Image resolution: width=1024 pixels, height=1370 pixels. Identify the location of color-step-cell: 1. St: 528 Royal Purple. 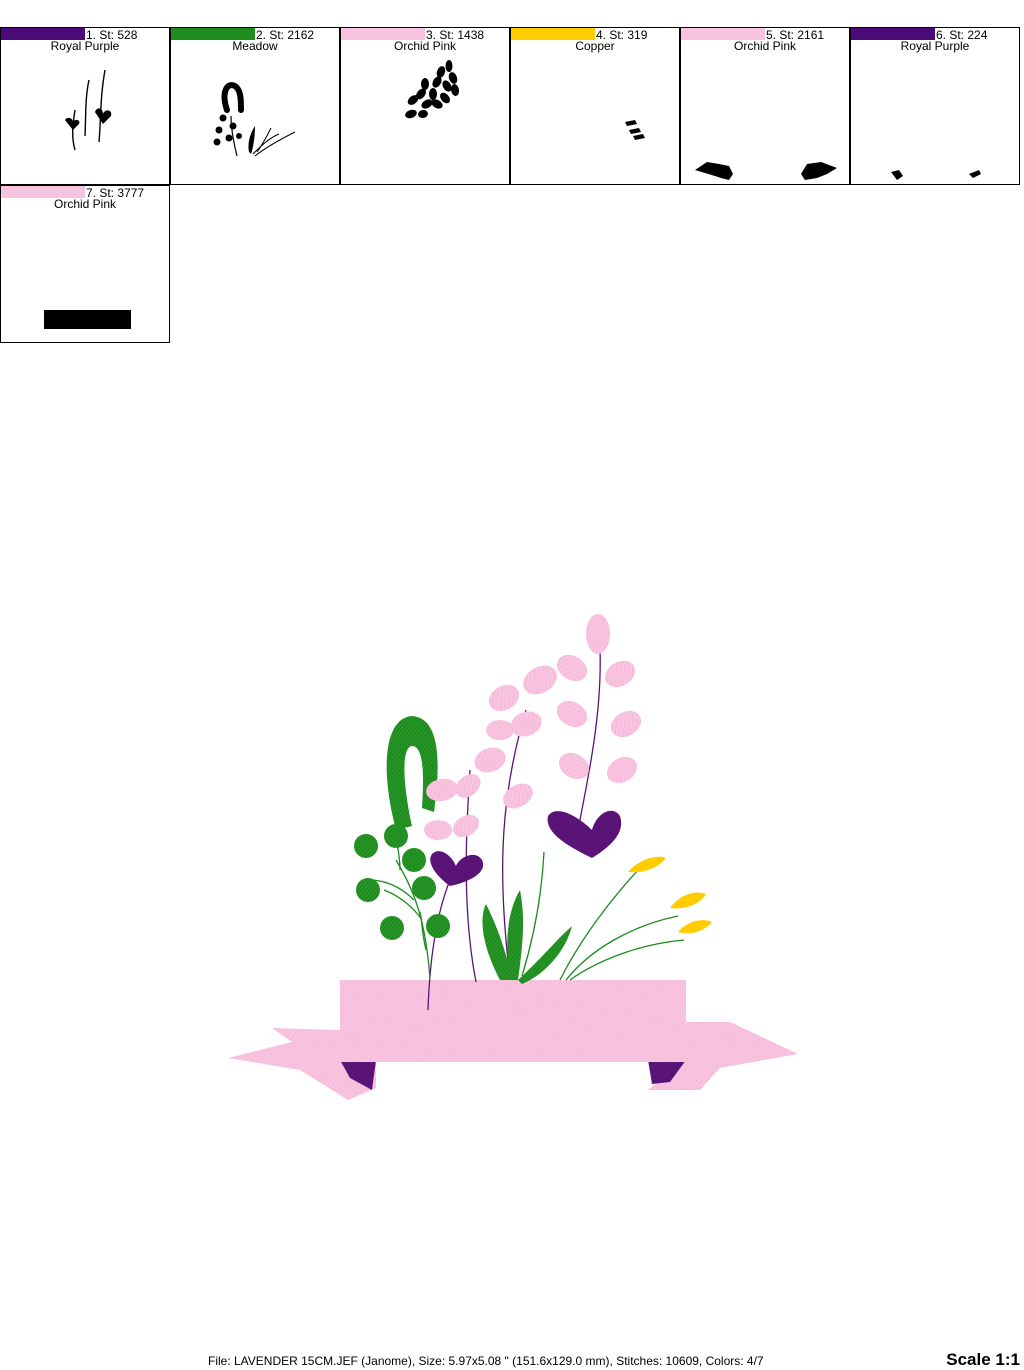
(85, 106).